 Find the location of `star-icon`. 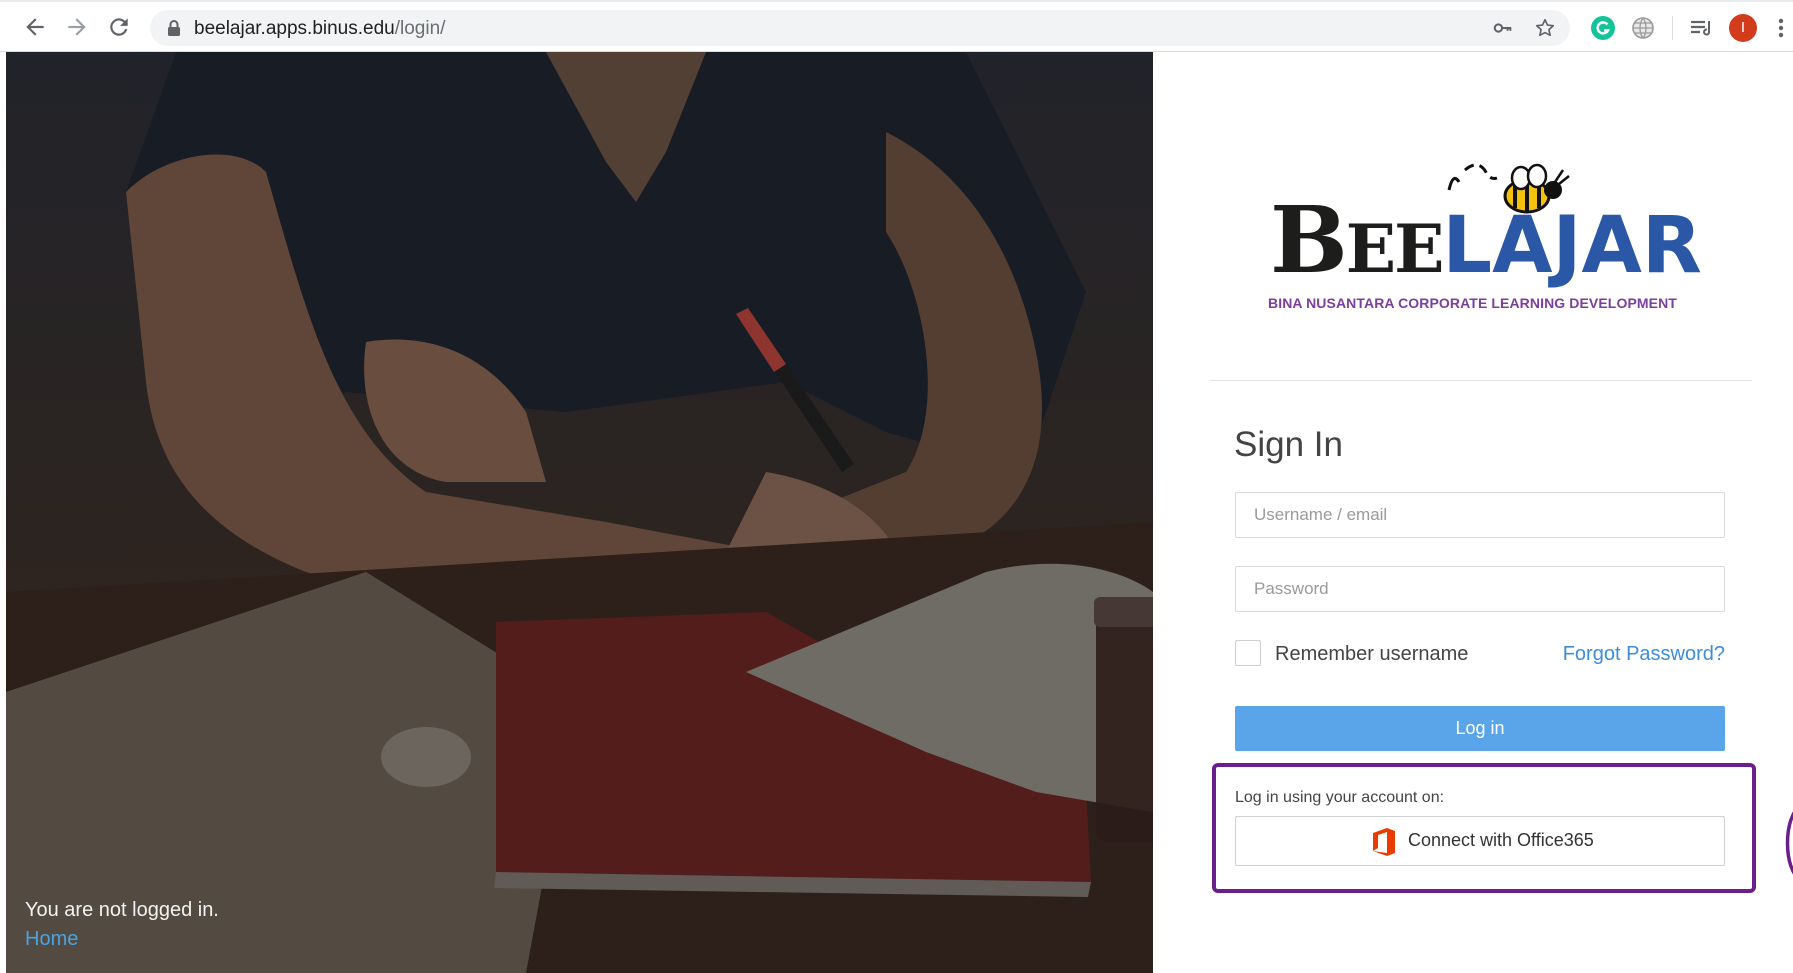

star-icon is located at coordinates (1545, 28).